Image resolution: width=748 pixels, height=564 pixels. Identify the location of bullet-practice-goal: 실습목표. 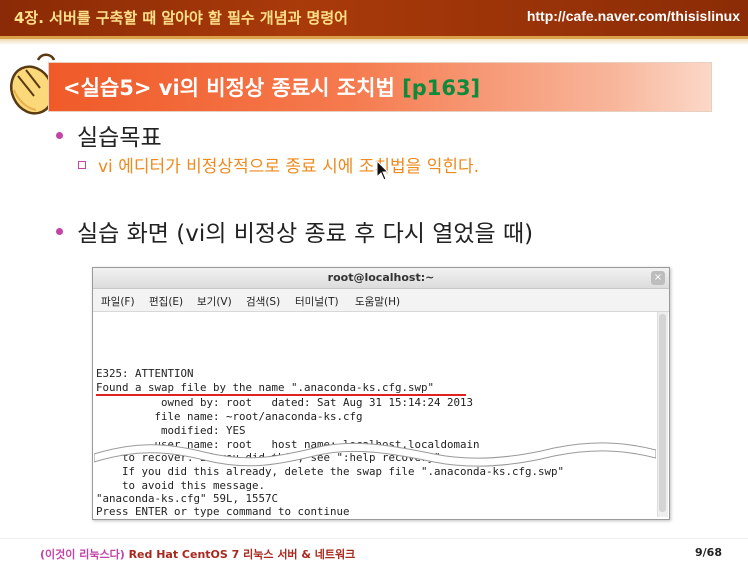
(109, 135).